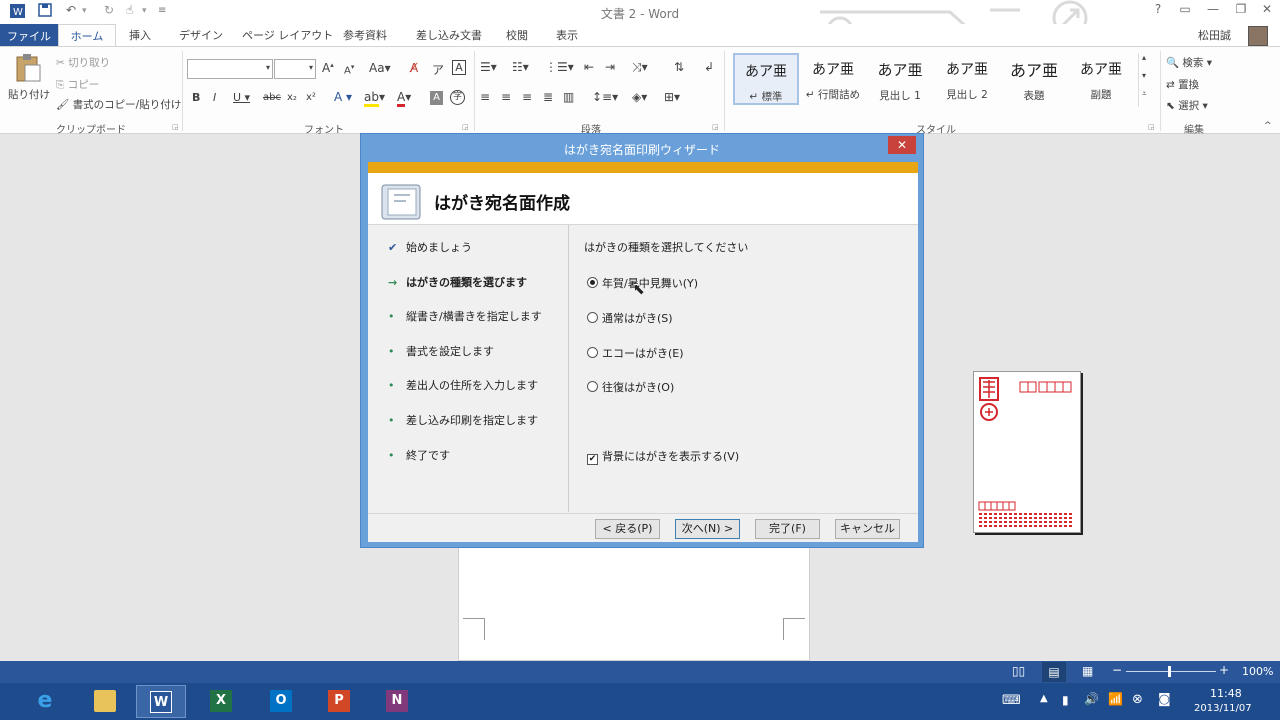  I want to click on style-title: あア亜 表題, so click(1034, 79).